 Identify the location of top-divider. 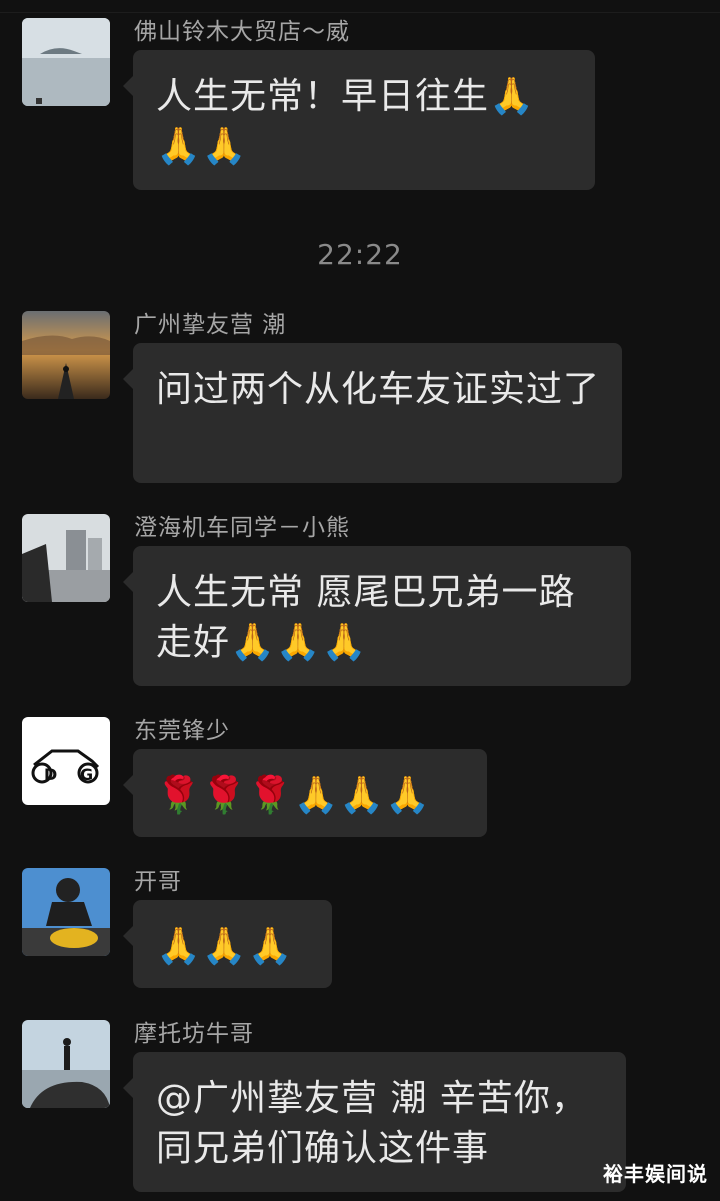
(360, 12).